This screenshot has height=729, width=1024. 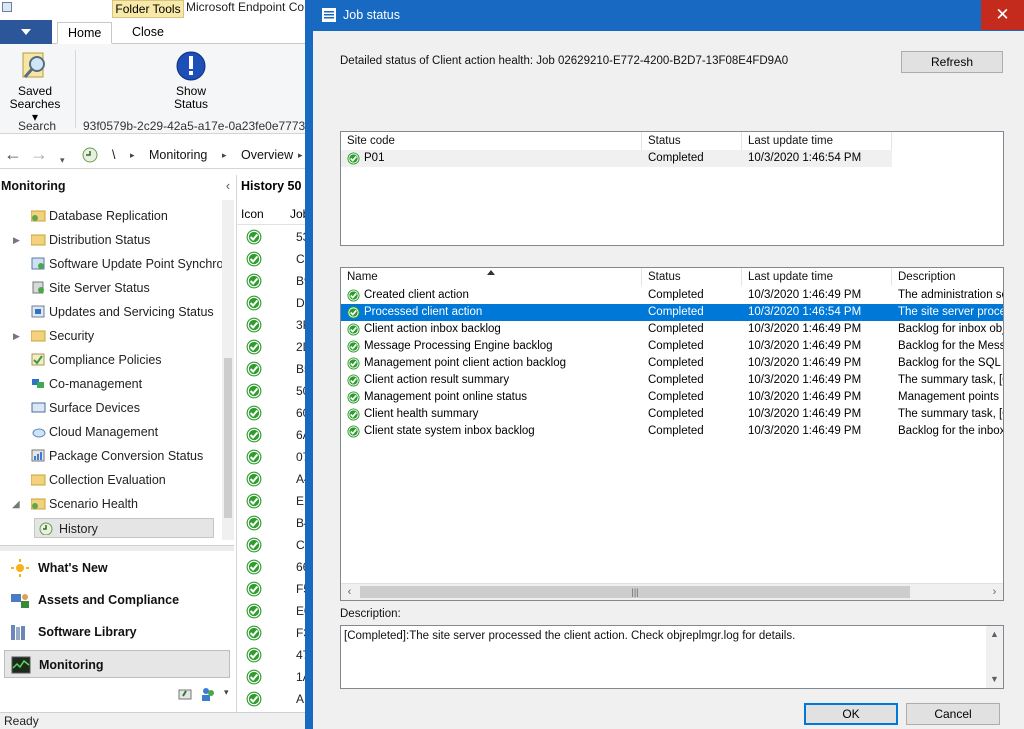 I want to click on step-table-hscrollbar: ‹ ||| ›, so click(x=672, y=591).